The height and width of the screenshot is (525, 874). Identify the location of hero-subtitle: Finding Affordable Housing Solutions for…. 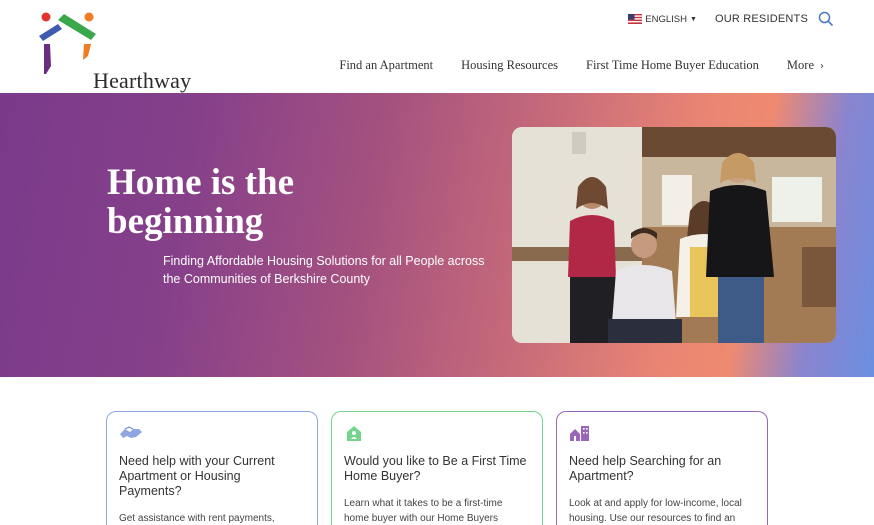
(324, 270).